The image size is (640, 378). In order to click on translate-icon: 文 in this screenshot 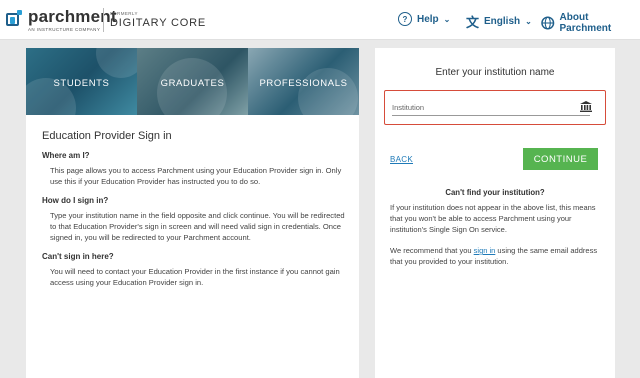, I will do `click(473, 22)`.